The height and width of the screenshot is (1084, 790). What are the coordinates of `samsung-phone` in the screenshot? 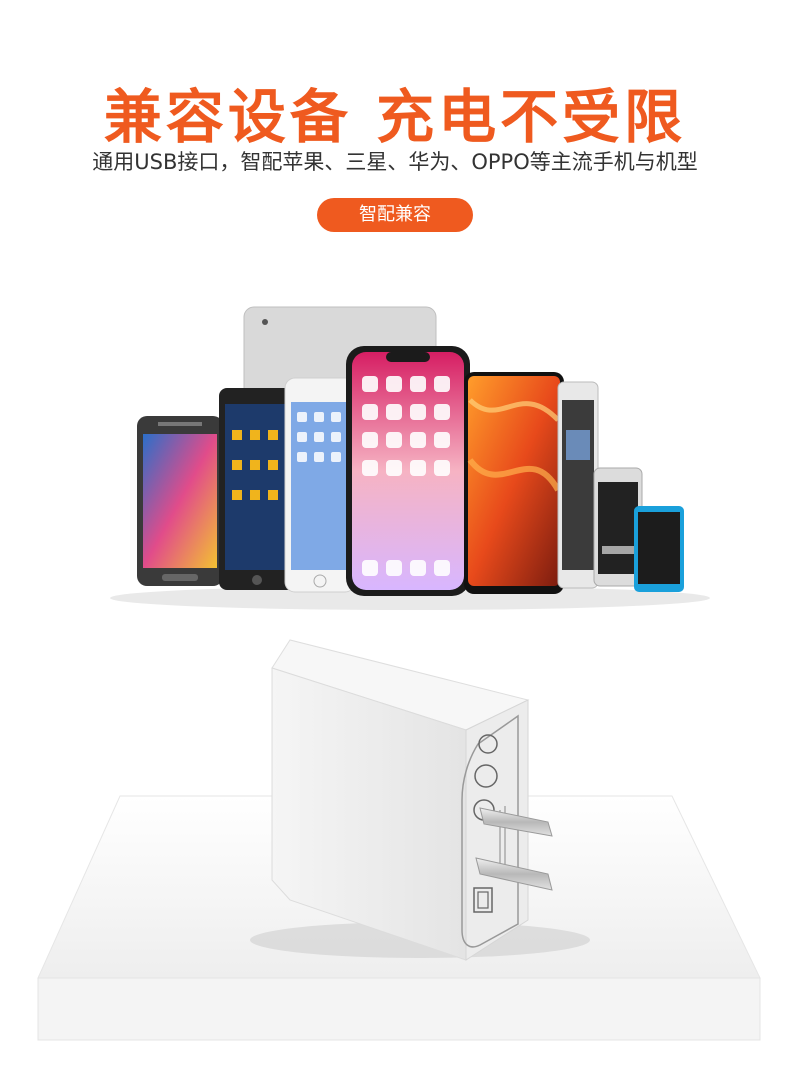 It's located at (180, 501).